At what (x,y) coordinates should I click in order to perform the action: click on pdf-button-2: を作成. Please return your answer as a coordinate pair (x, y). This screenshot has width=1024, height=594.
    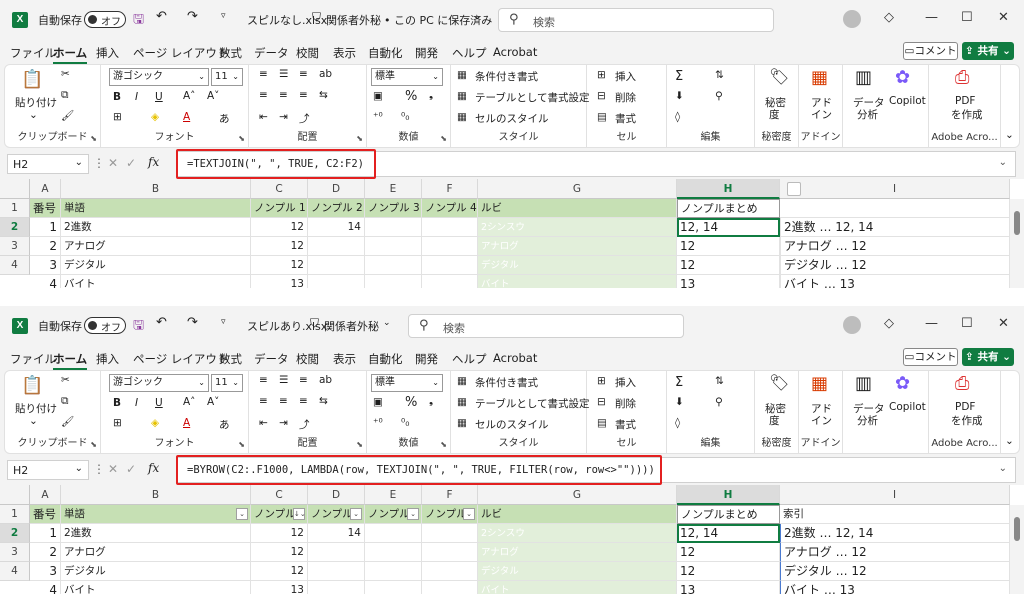
    Looking at the image, I should click on (967, 420).